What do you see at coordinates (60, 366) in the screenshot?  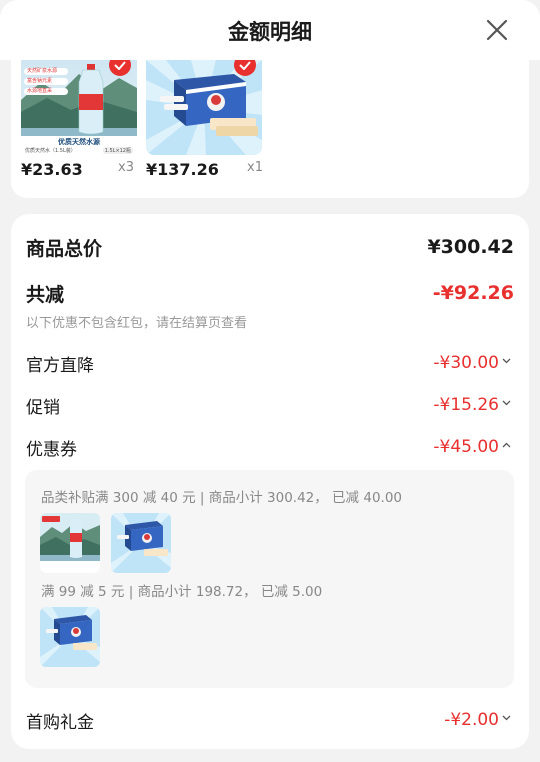 I see `row-label: 官方直降` at bounding box center [60, 366].